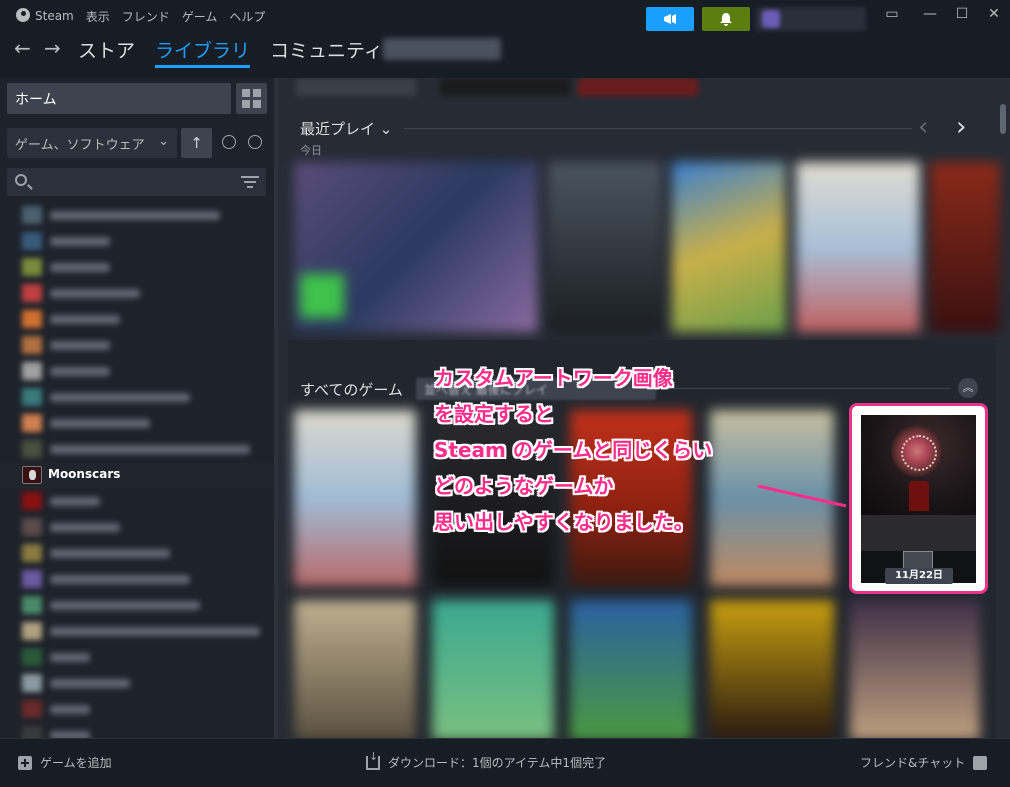 Image resolution: width=1010 pixels, height=787 pixels. What do you see at coordinates (923, 127) in the screenshot?
I see `carousel-prev-arrow: ‹` at bounding box center [923, 127].